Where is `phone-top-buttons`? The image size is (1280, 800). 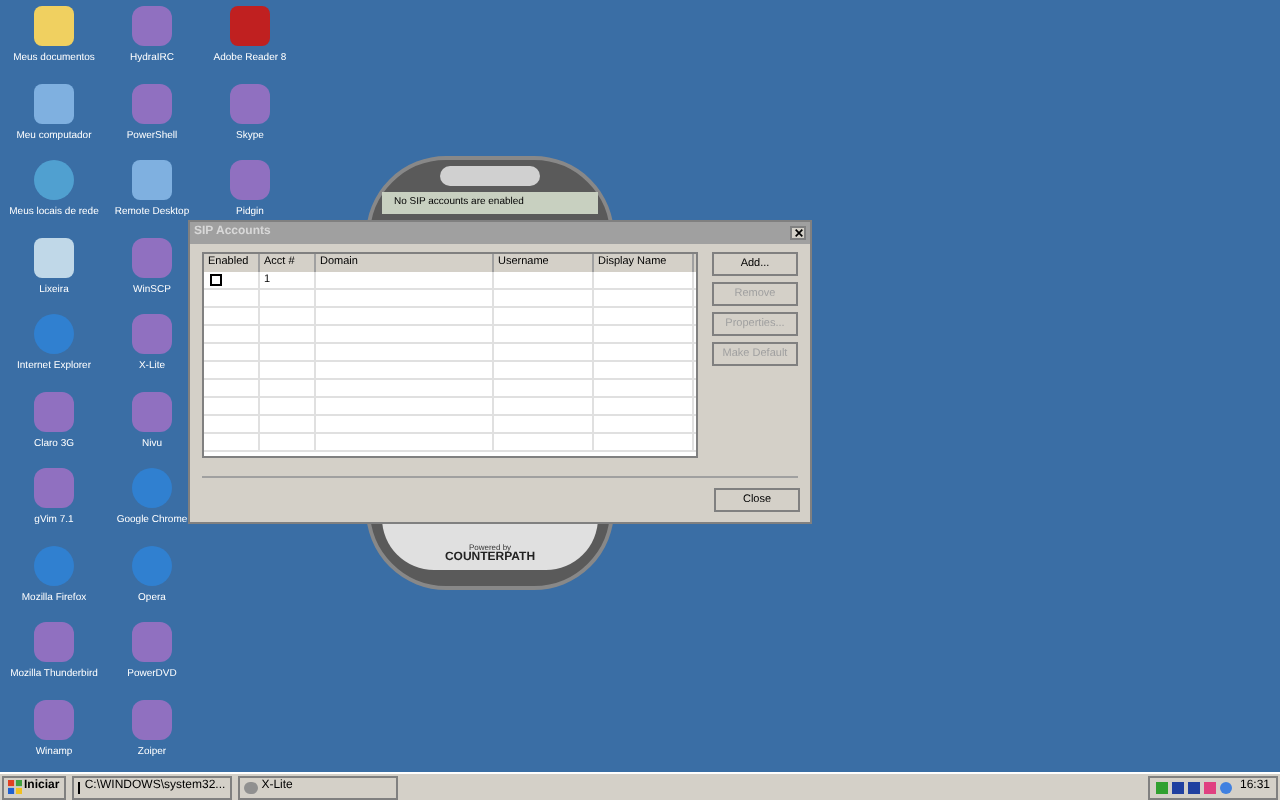 phone-top-buttons is located at coordinates (490, 176).